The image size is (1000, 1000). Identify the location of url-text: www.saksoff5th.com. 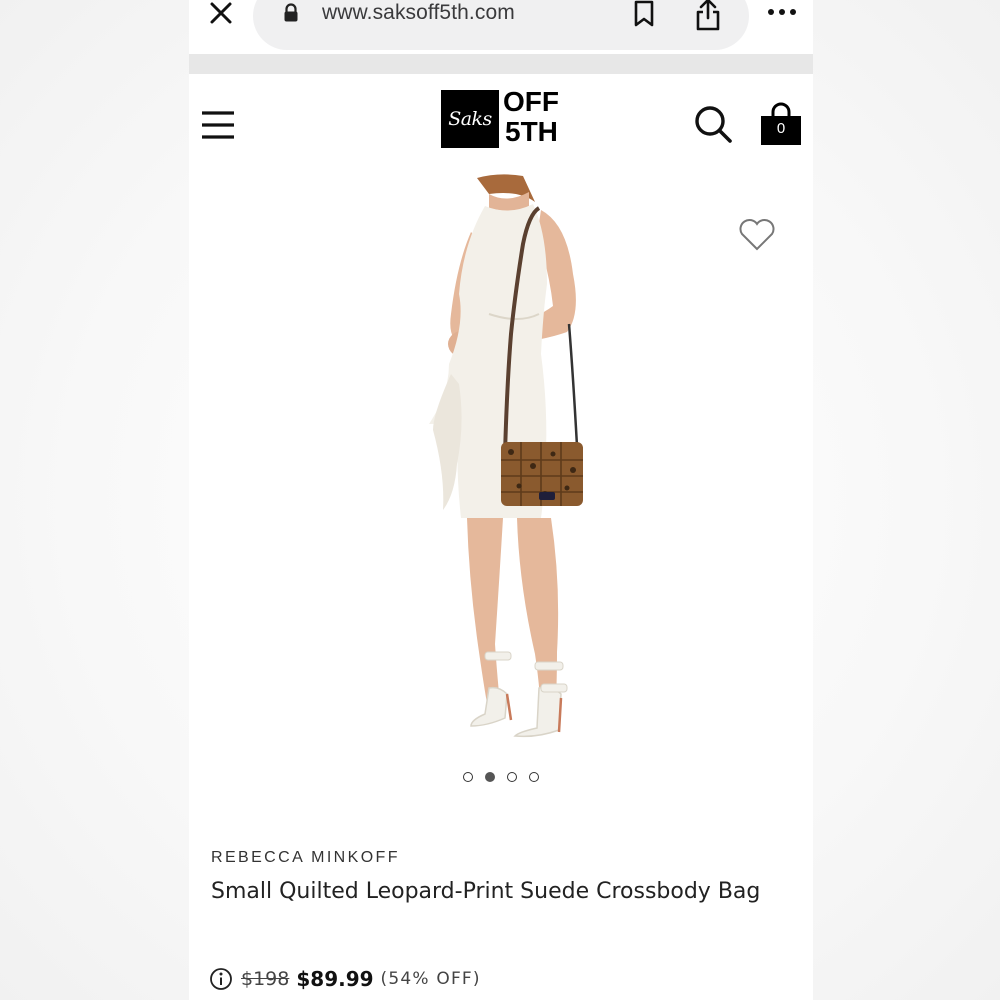
(418, 12).